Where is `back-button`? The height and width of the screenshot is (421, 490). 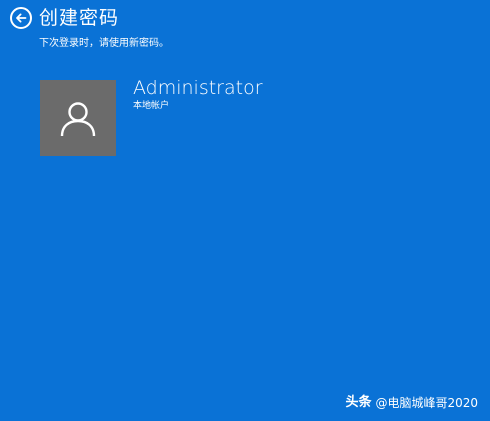 back-button is located at coordinates (21, 18).